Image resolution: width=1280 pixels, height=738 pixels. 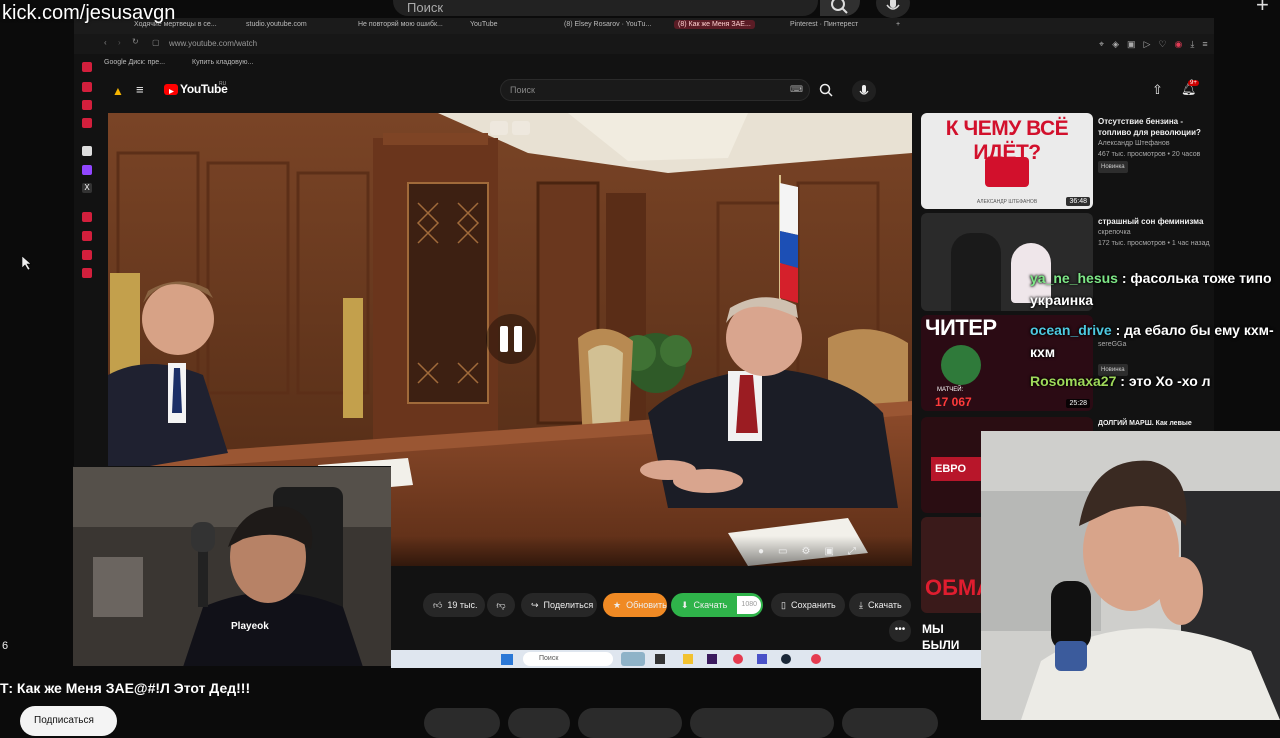 What do you see at coordinates (511, 339) in the screenshot?
I see `pause-button` at bounding box center [511, 339].